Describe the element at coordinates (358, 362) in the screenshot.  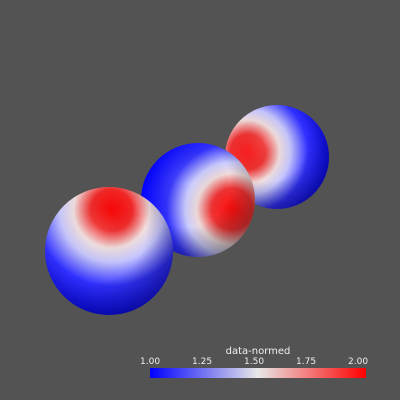
I see `scalar-bar-tick-label: 2.00` at that location.